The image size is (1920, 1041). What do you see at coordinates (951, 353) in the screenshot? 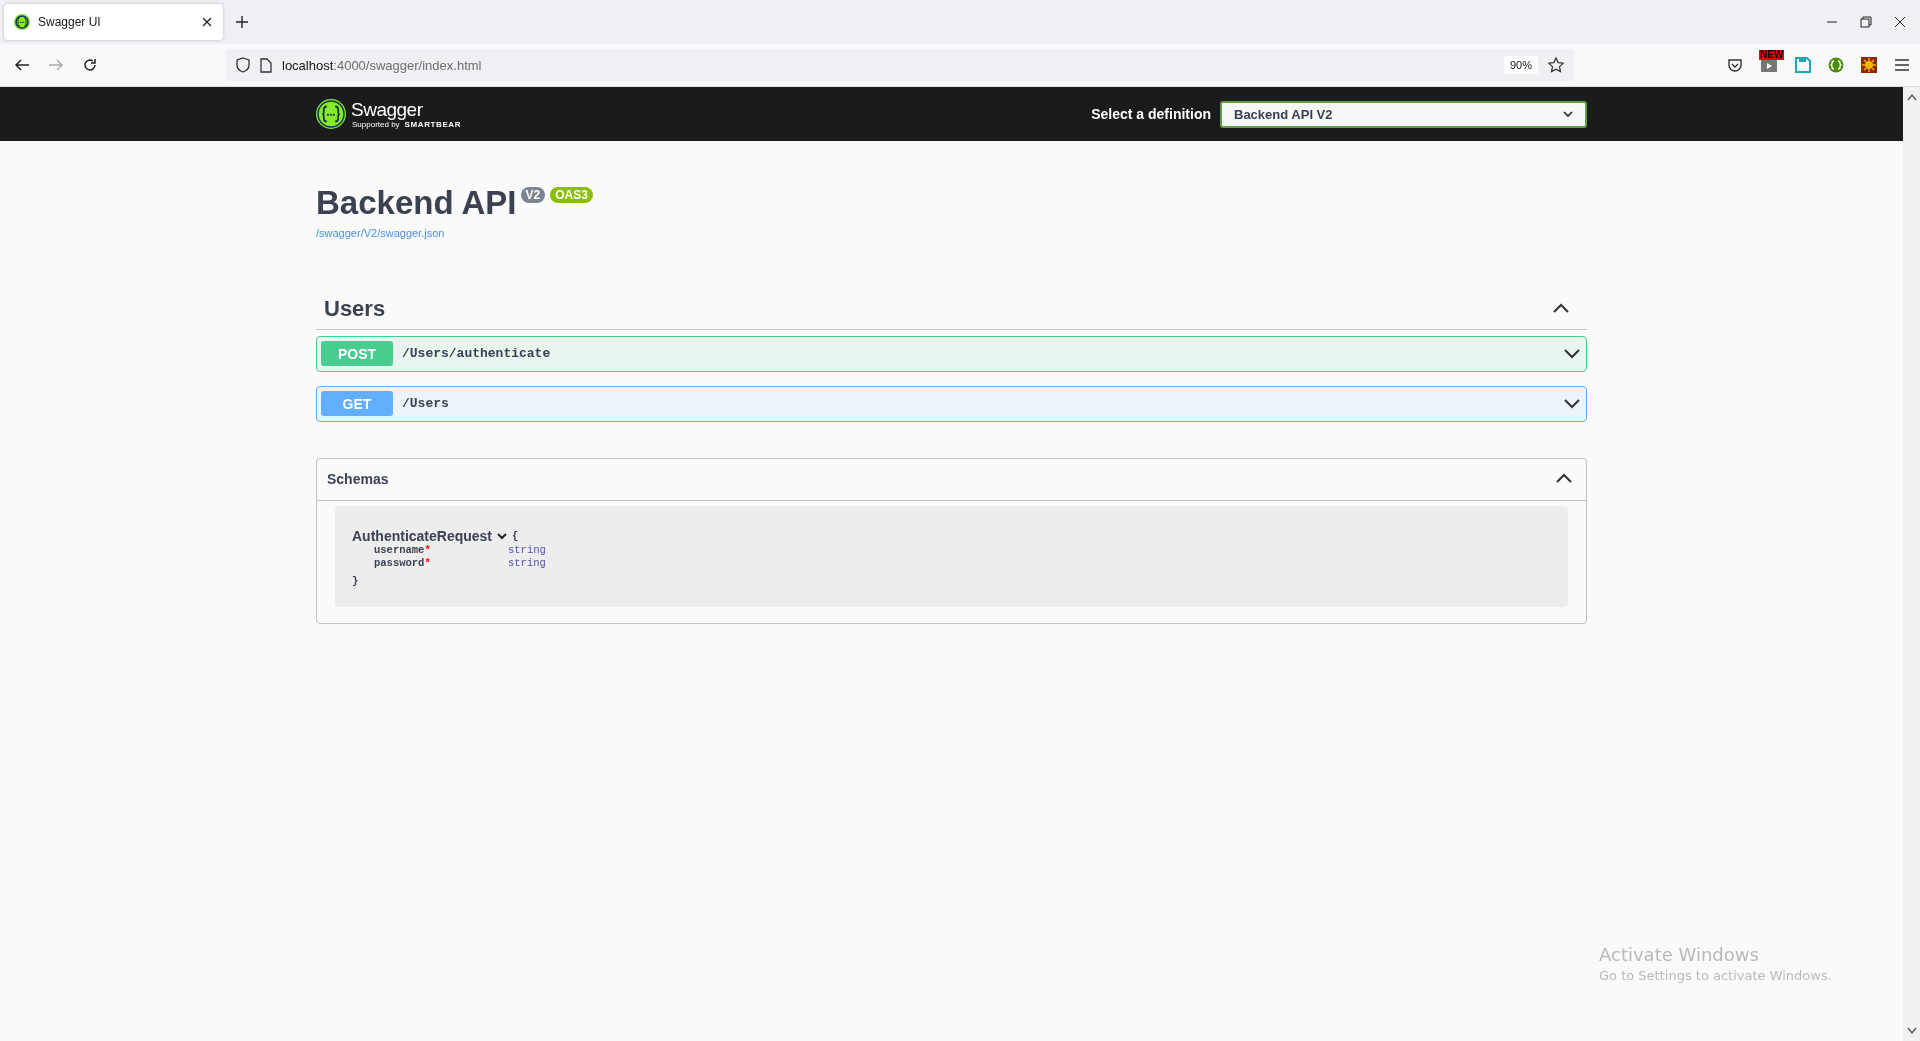
I see `operation-row: POST /Users/authenticate` at bounding box center [951, 353].